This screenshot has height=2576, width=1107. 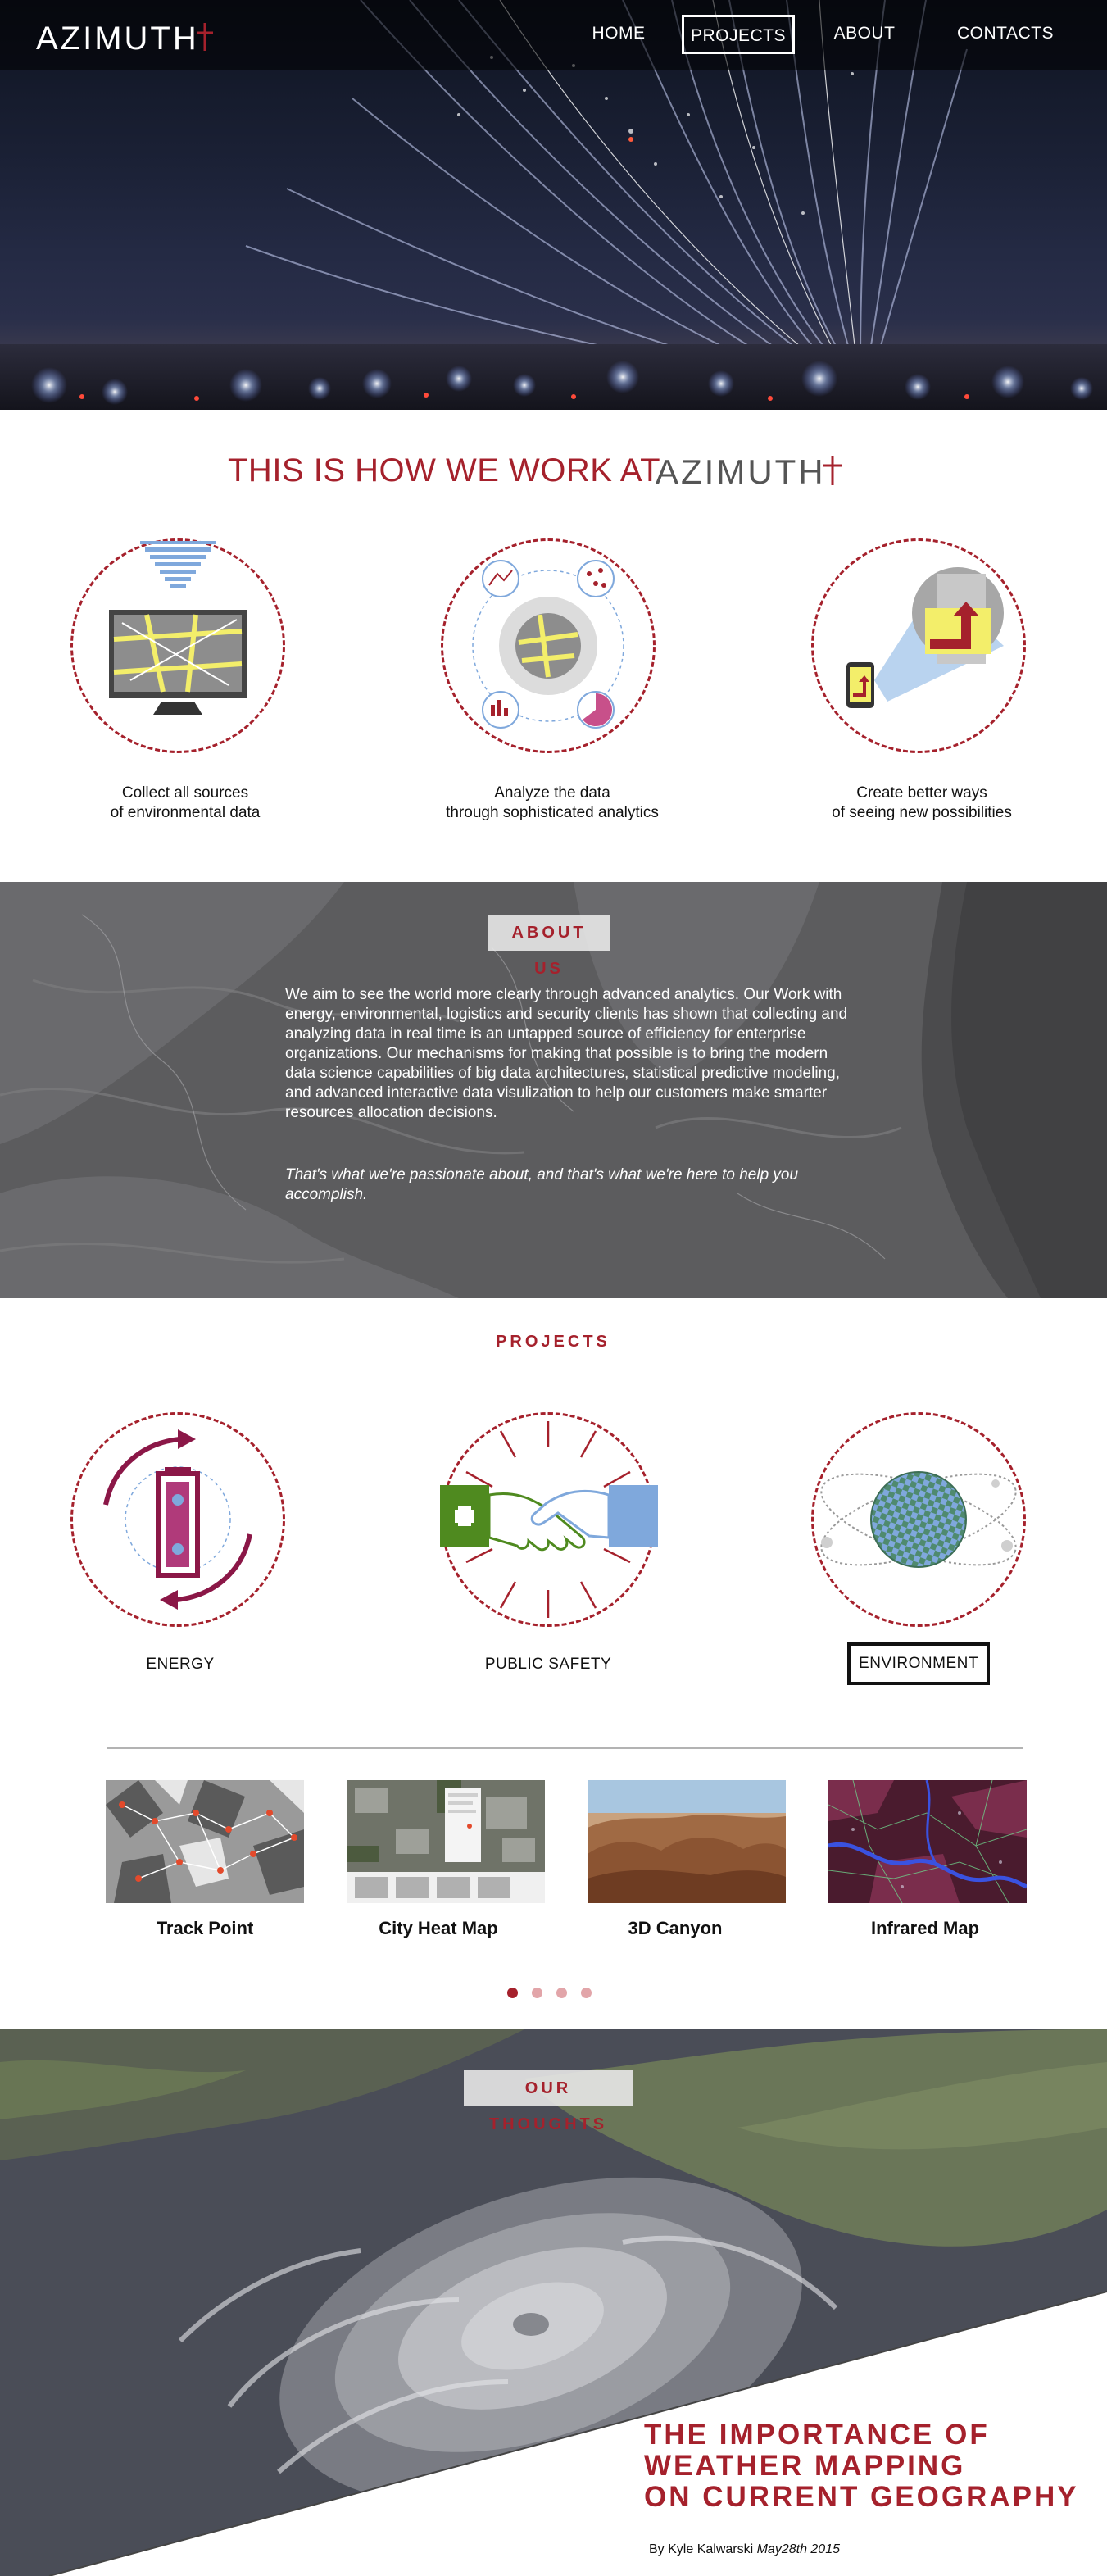 I want to click on step-create-line2: of seeing new possibilities, so click(x=922, y=812).